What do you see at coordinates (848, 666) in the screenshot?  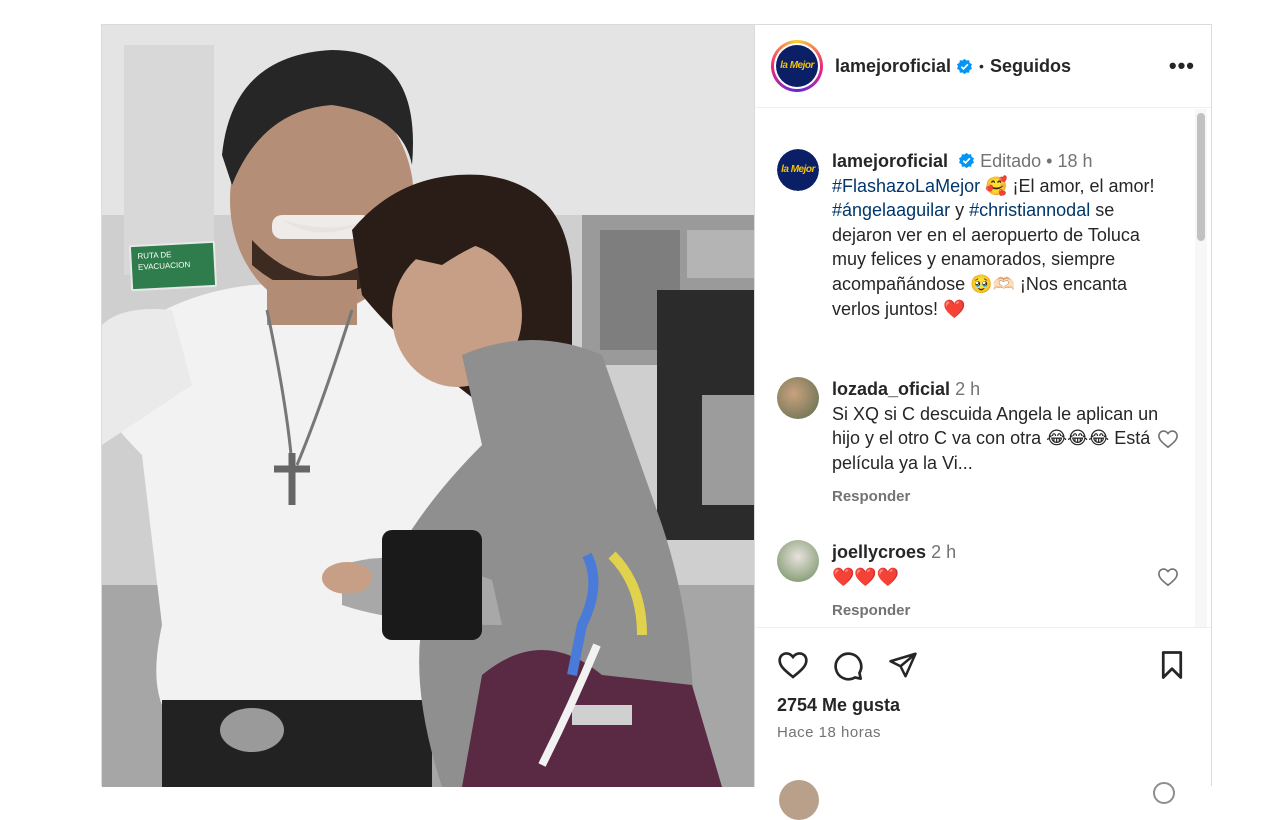 I see `comment-icon` at bounding box center [848, 666].